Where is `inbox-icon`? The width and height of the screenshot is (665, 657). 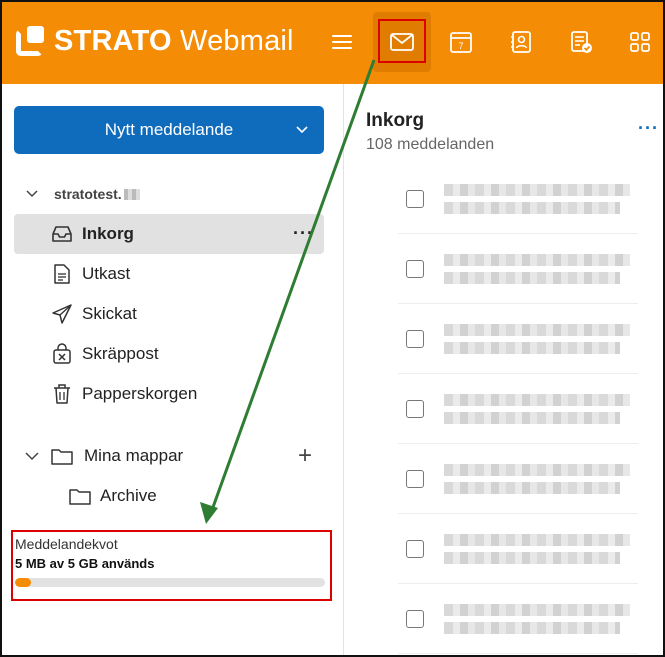
inbox-icon is located at coordinates (62, 234).